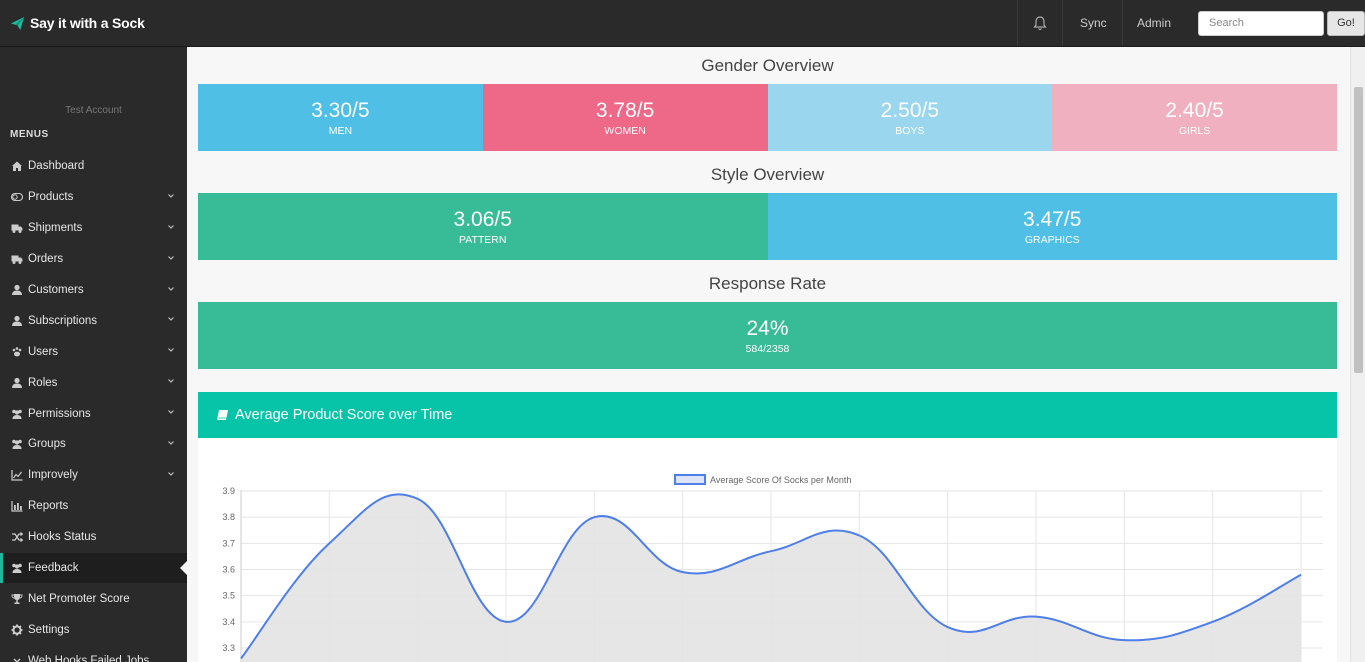 Image resolution: width=1365 pixels, height=662 pixels. What do you see at coordinates (93, 259) in the screenshot?
I see `sidebar-item-orders: Orders` at bounding box center [93, 259].